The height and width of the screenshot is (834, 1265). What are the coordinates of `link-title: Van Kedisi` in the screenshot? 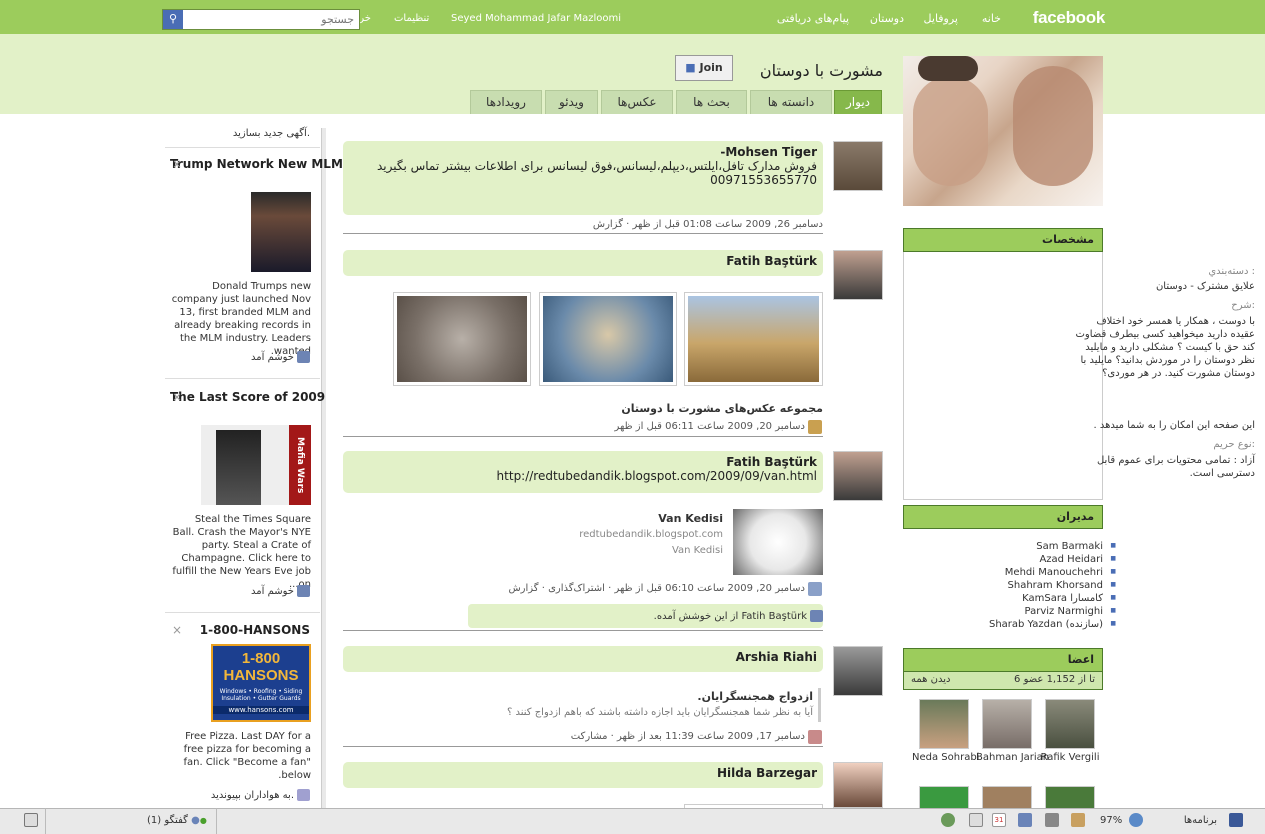 It's located at (690, 518).